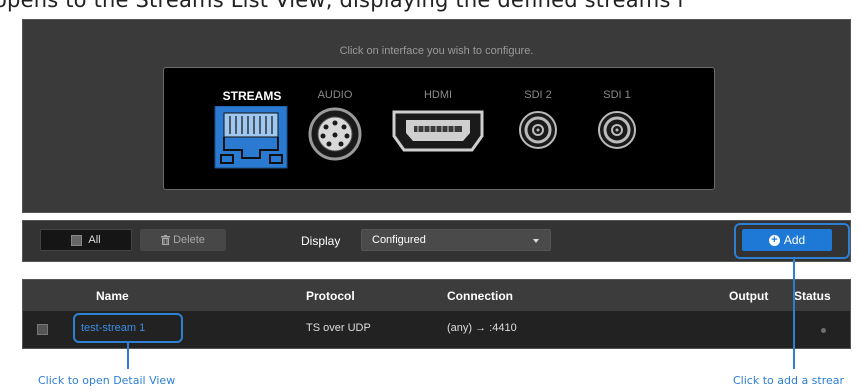 The image size is (859, 391). What do you see at coordinates (42, 329) in the screenshot?
I see `row-checkbox` at bounding box center [42, 329].